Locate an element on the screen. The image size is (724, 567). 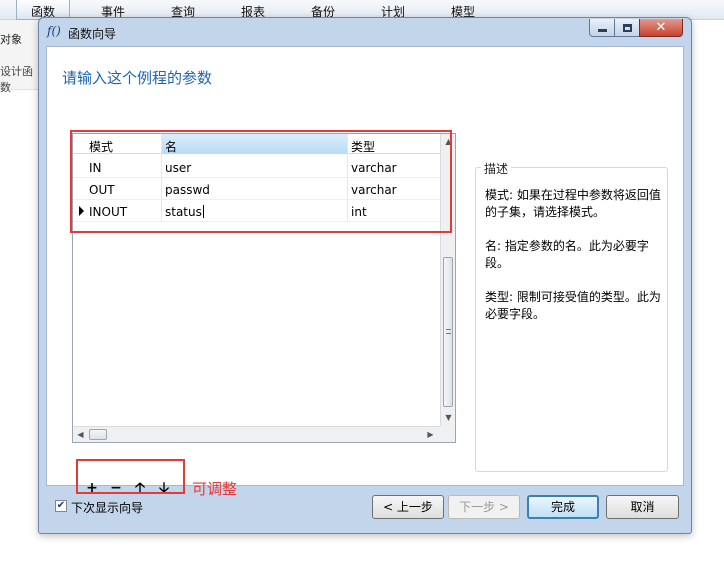
next-button: 下一步 > is located at coordinates (484, 507).